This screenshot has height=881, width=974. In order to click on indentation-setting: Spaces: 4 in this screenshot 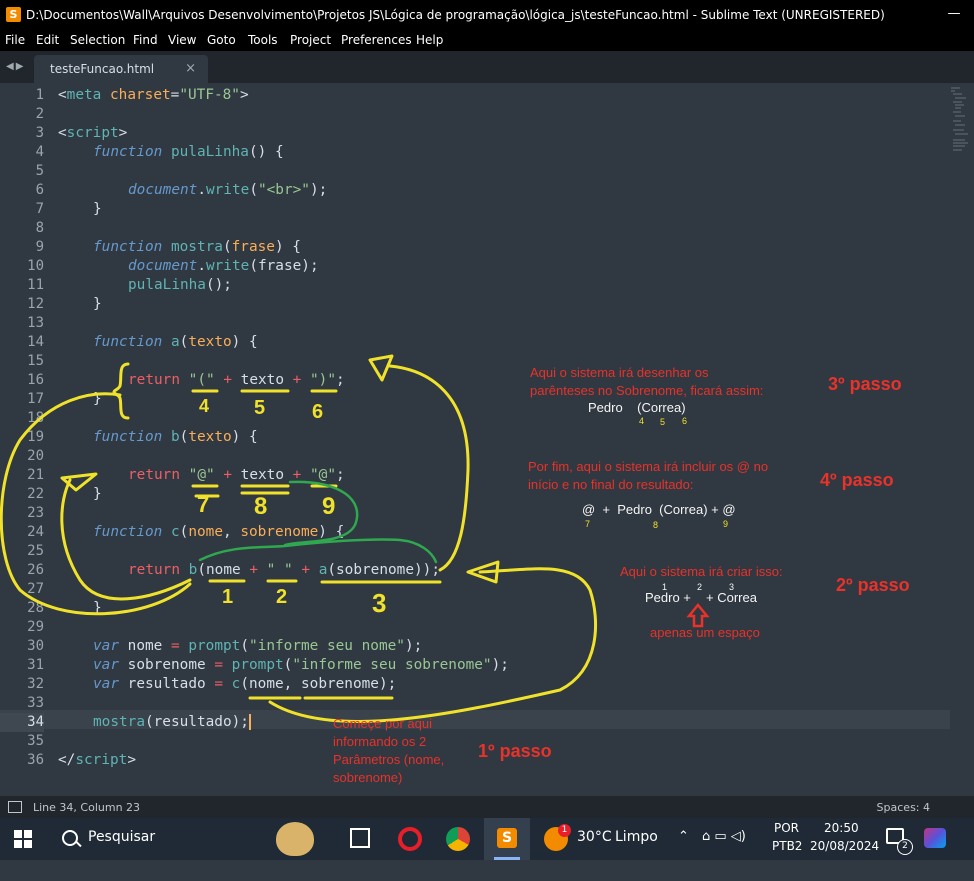, I will do `click(903, 807)`.